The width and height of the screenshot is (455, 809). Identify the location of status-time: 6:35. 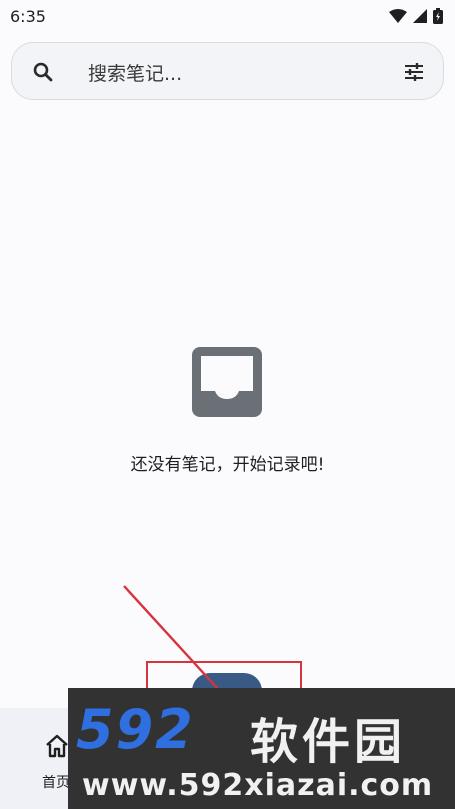
(28, 16).